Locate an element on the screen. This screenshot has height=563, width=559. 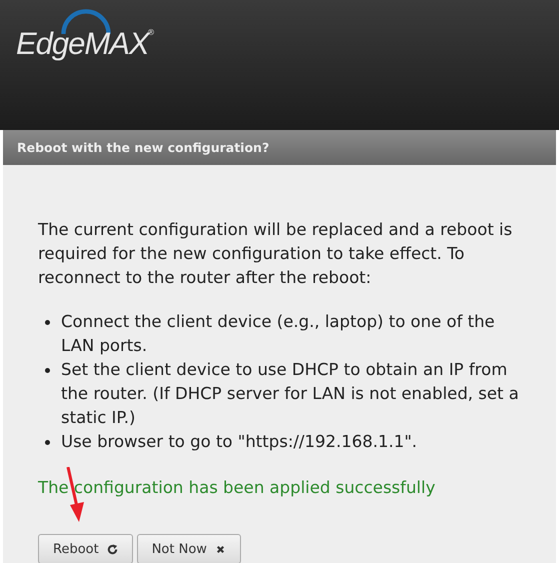
dialog-button: Reboot is located at coordinates (85, 548).